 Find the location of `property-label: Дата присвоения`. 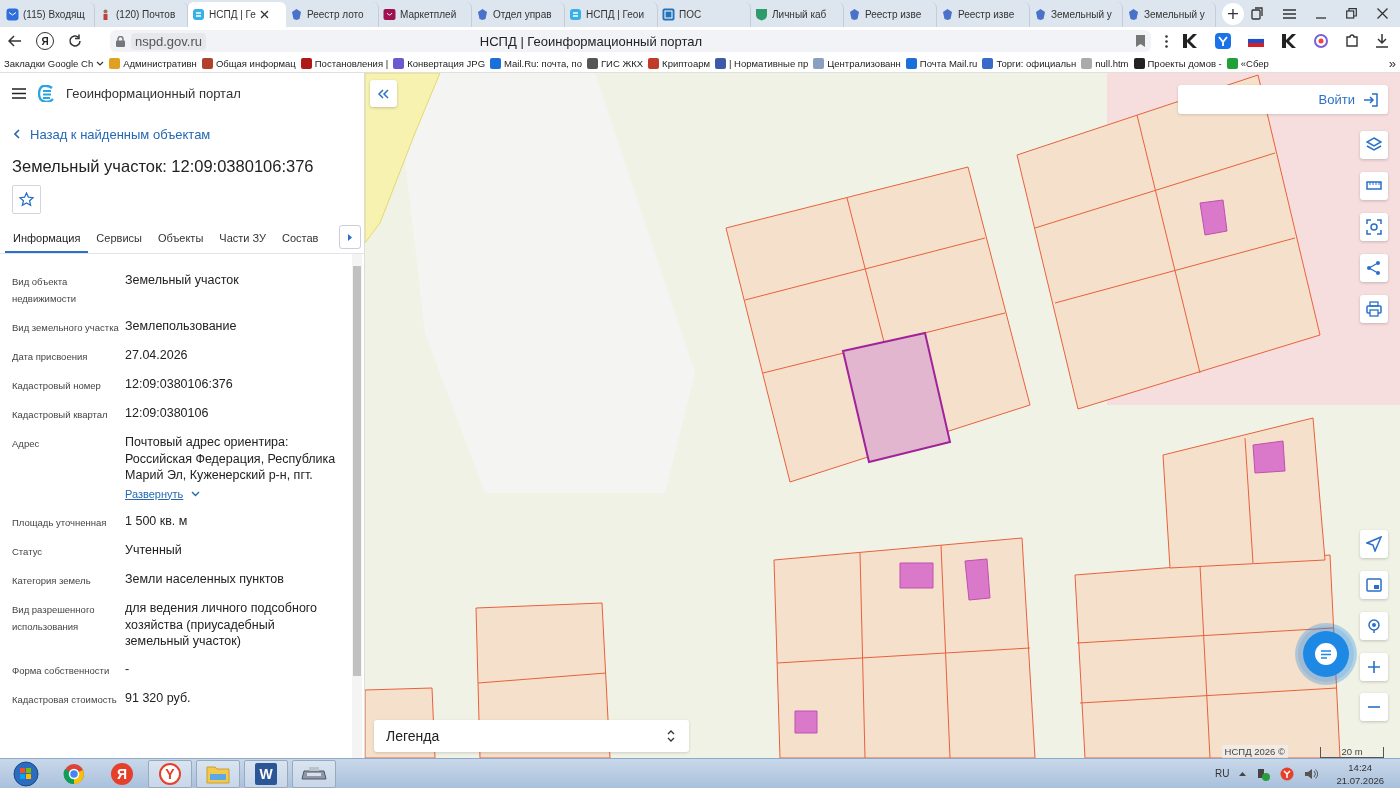

property-label: Дата присвоения is located at coordinates (50, 357).